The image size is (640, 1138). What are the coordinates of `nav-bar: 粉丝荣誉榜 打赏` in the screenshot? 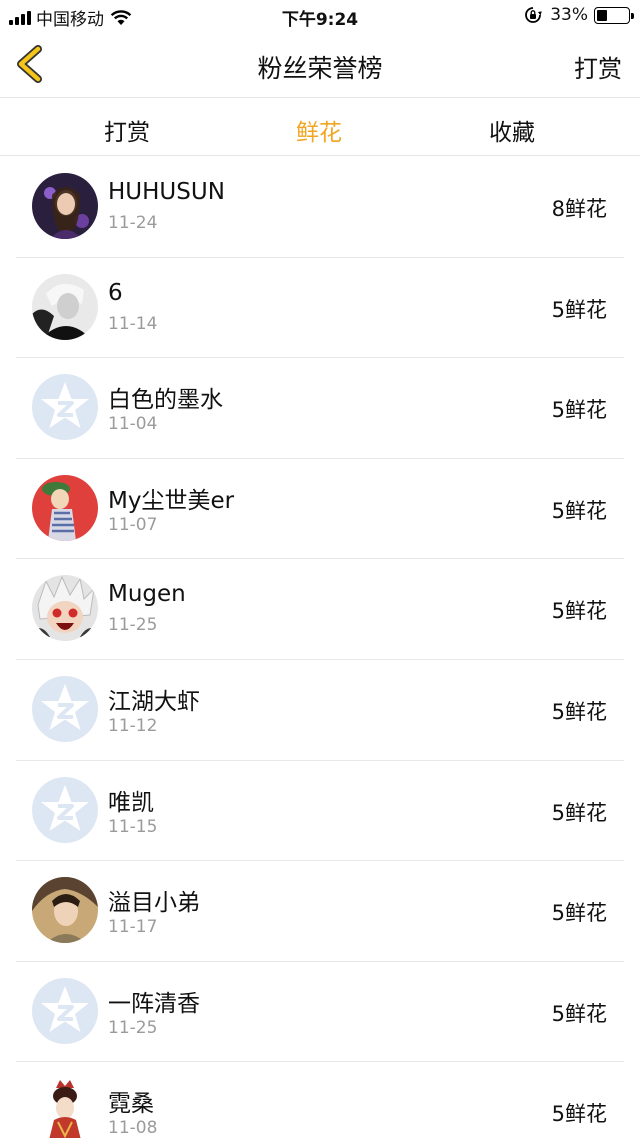 It's located at (320, 65).